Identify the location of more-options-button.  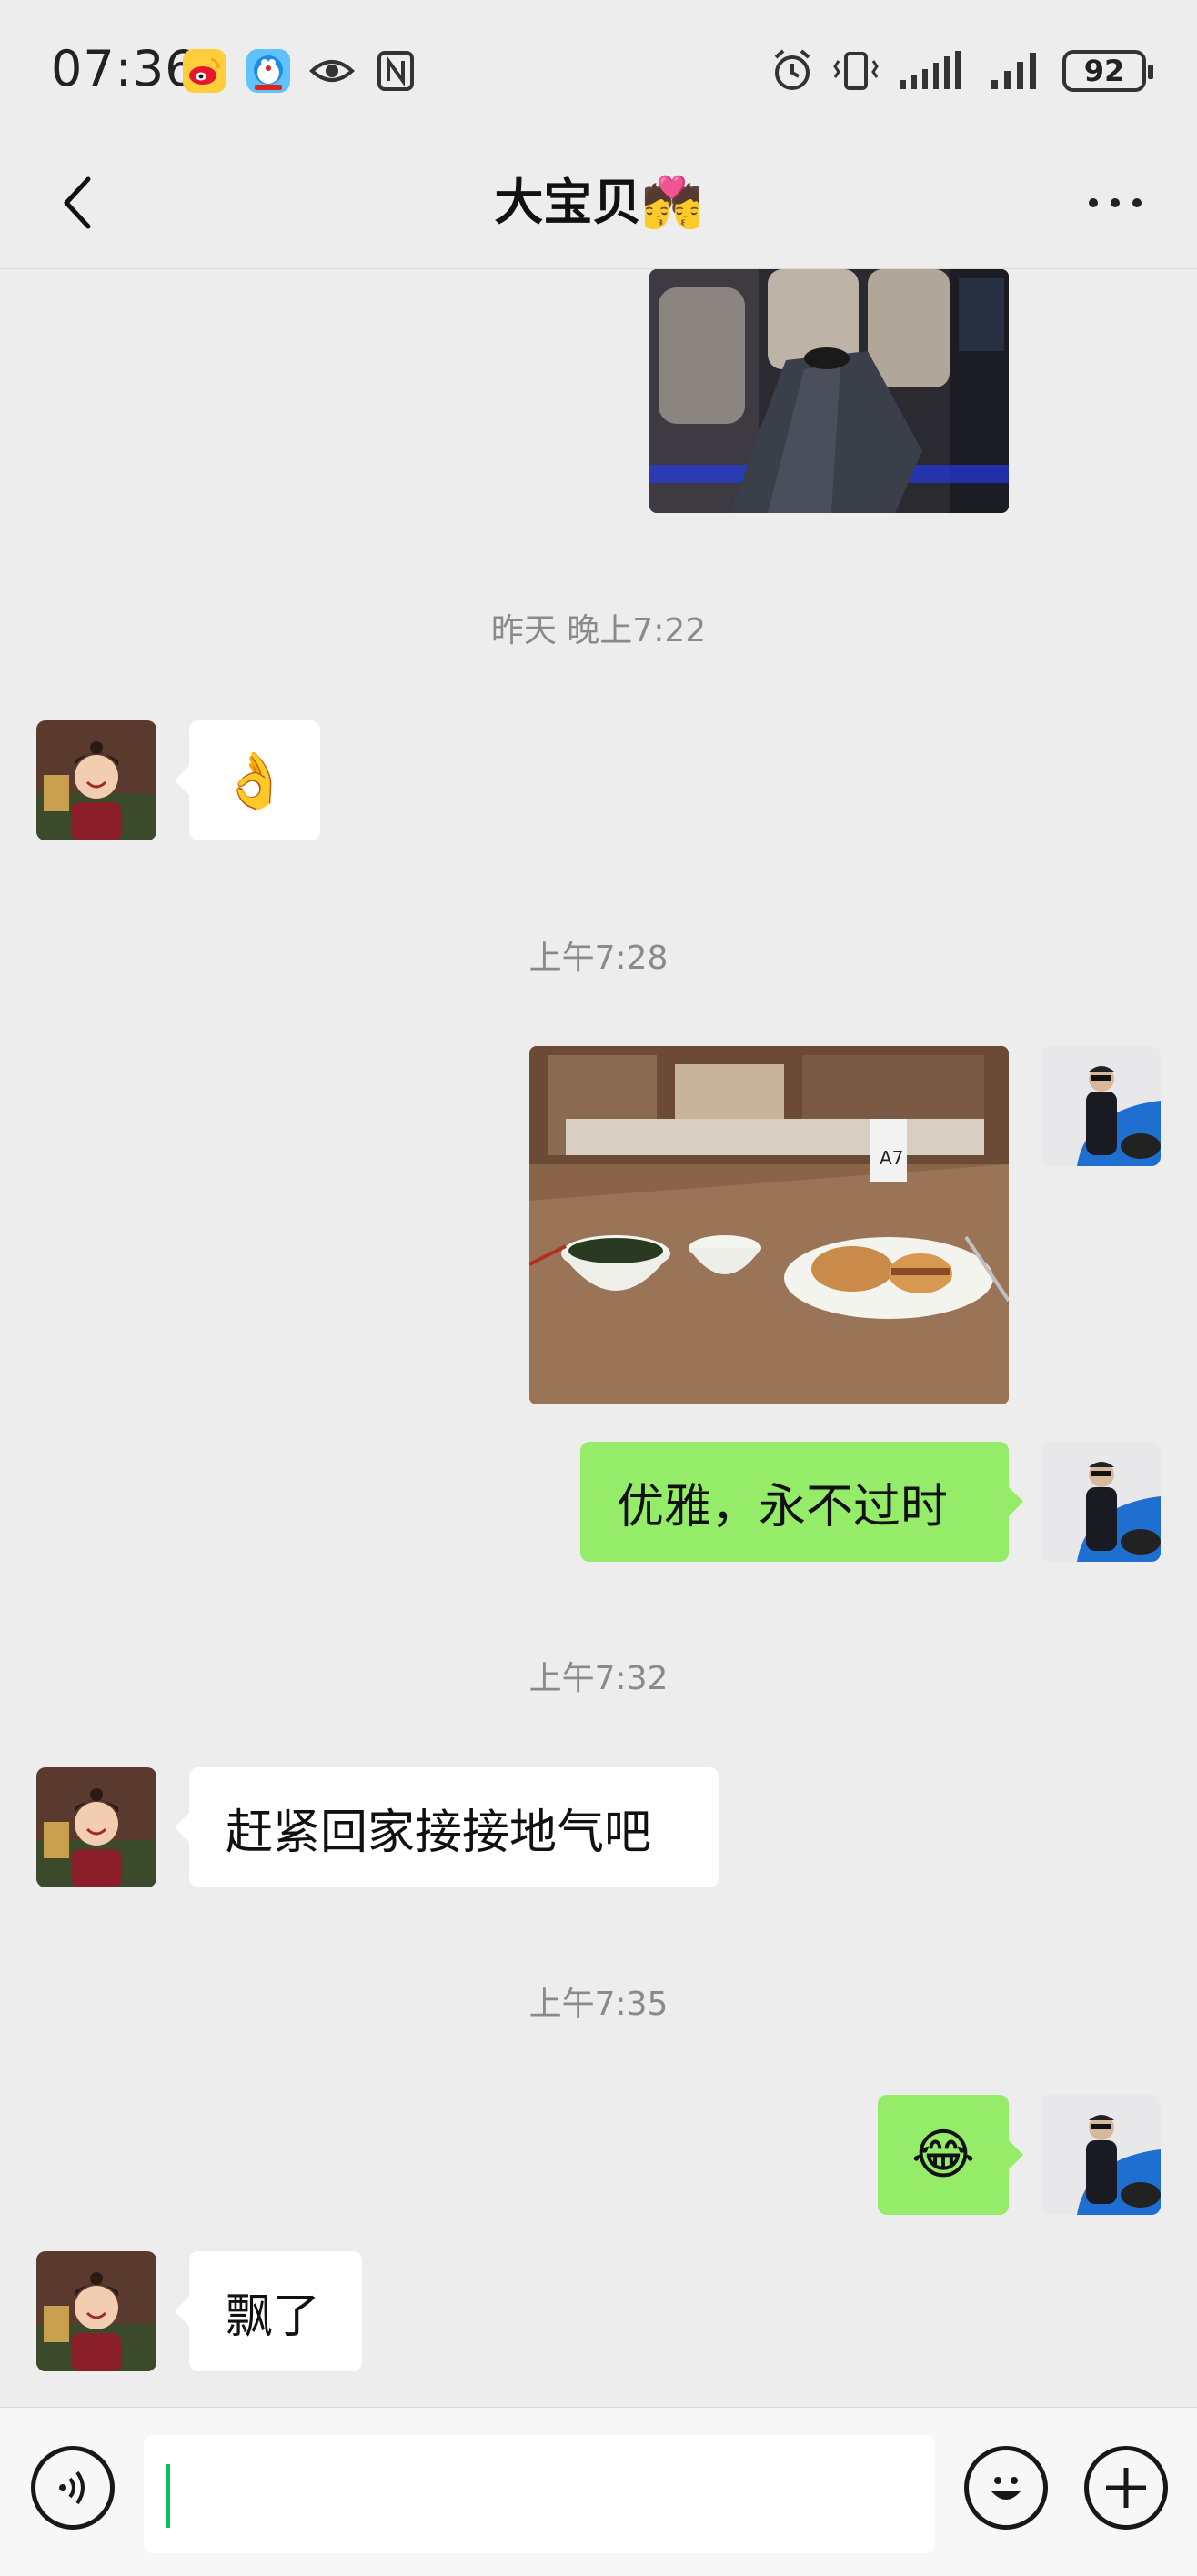
(1115, 203).